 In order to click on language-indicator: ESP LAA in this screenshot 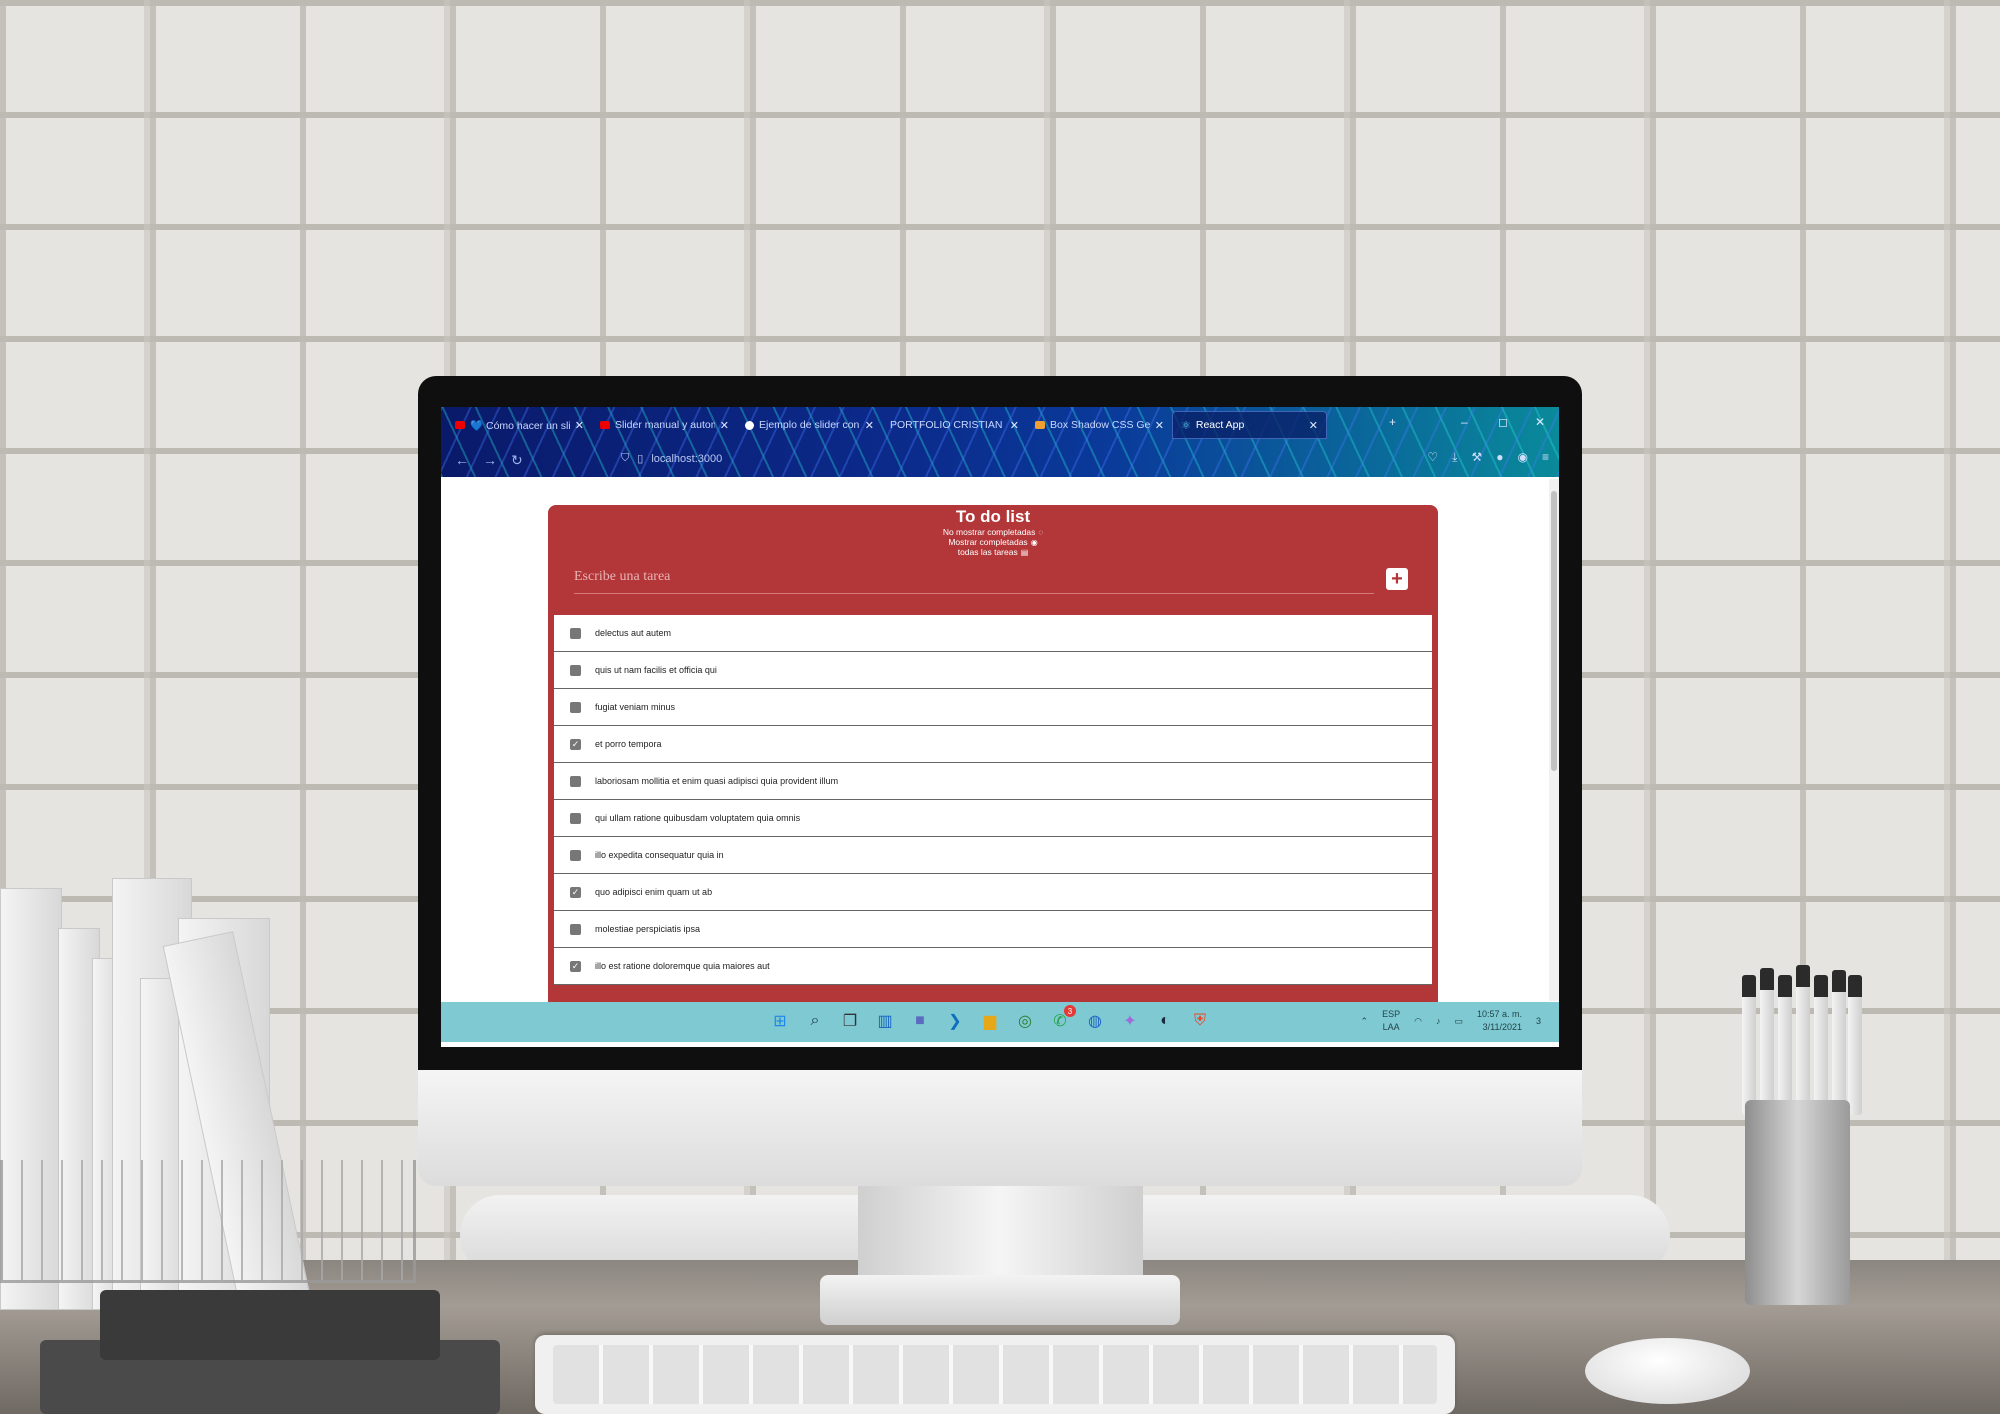, I will do `click(1391, 1021)`.